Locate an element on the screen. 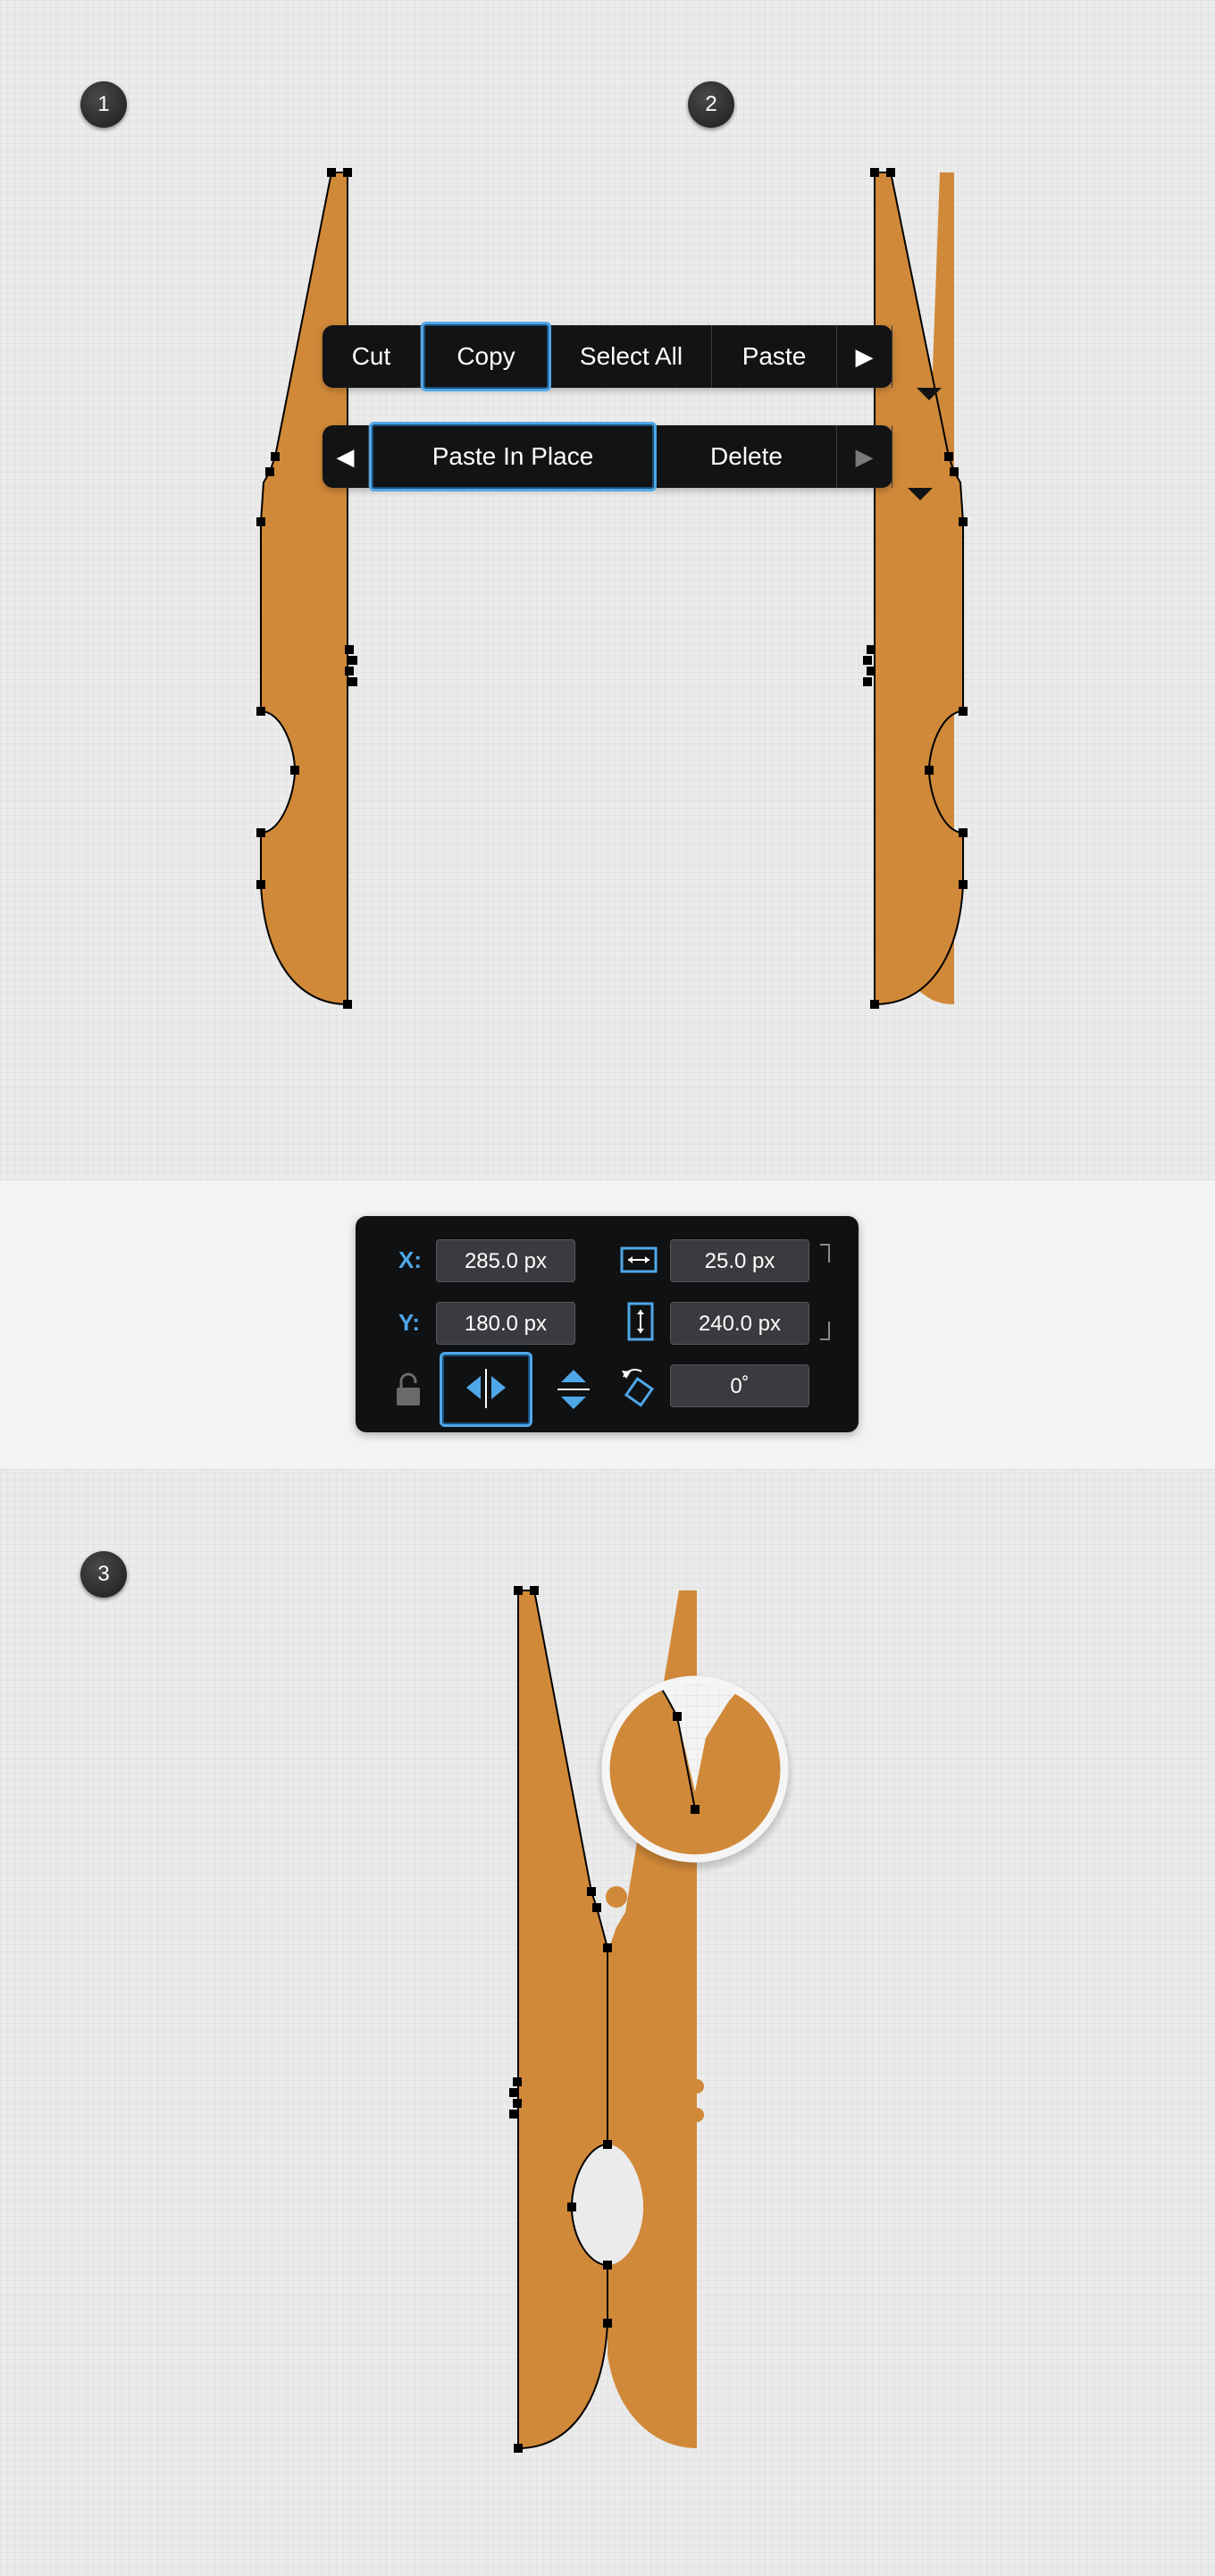  link-proportions-icon is located at coordinates (829, 1293).